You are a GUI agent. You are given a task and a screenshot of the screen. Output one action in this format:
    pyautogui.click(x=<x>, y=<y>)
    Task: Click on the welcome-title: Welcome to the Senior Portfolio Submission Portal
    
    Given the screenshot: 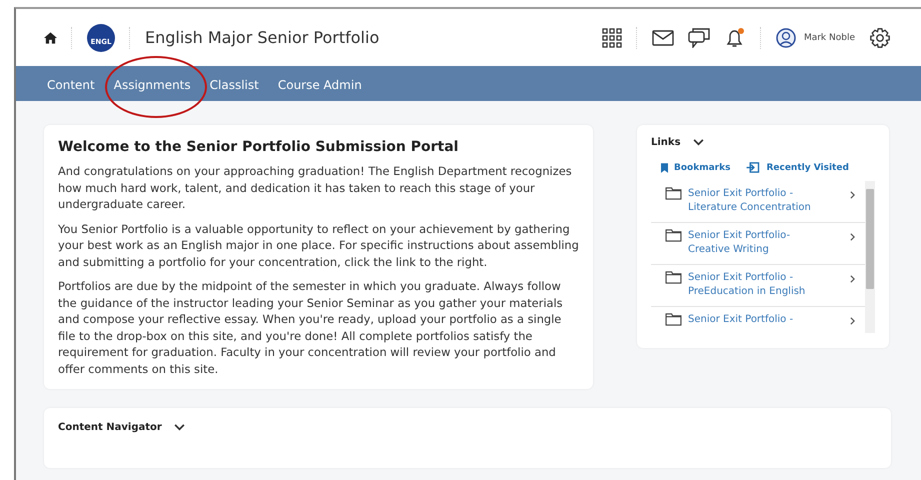 What is the action you would take?
    pyautogui.click(x=259, y=147)
    